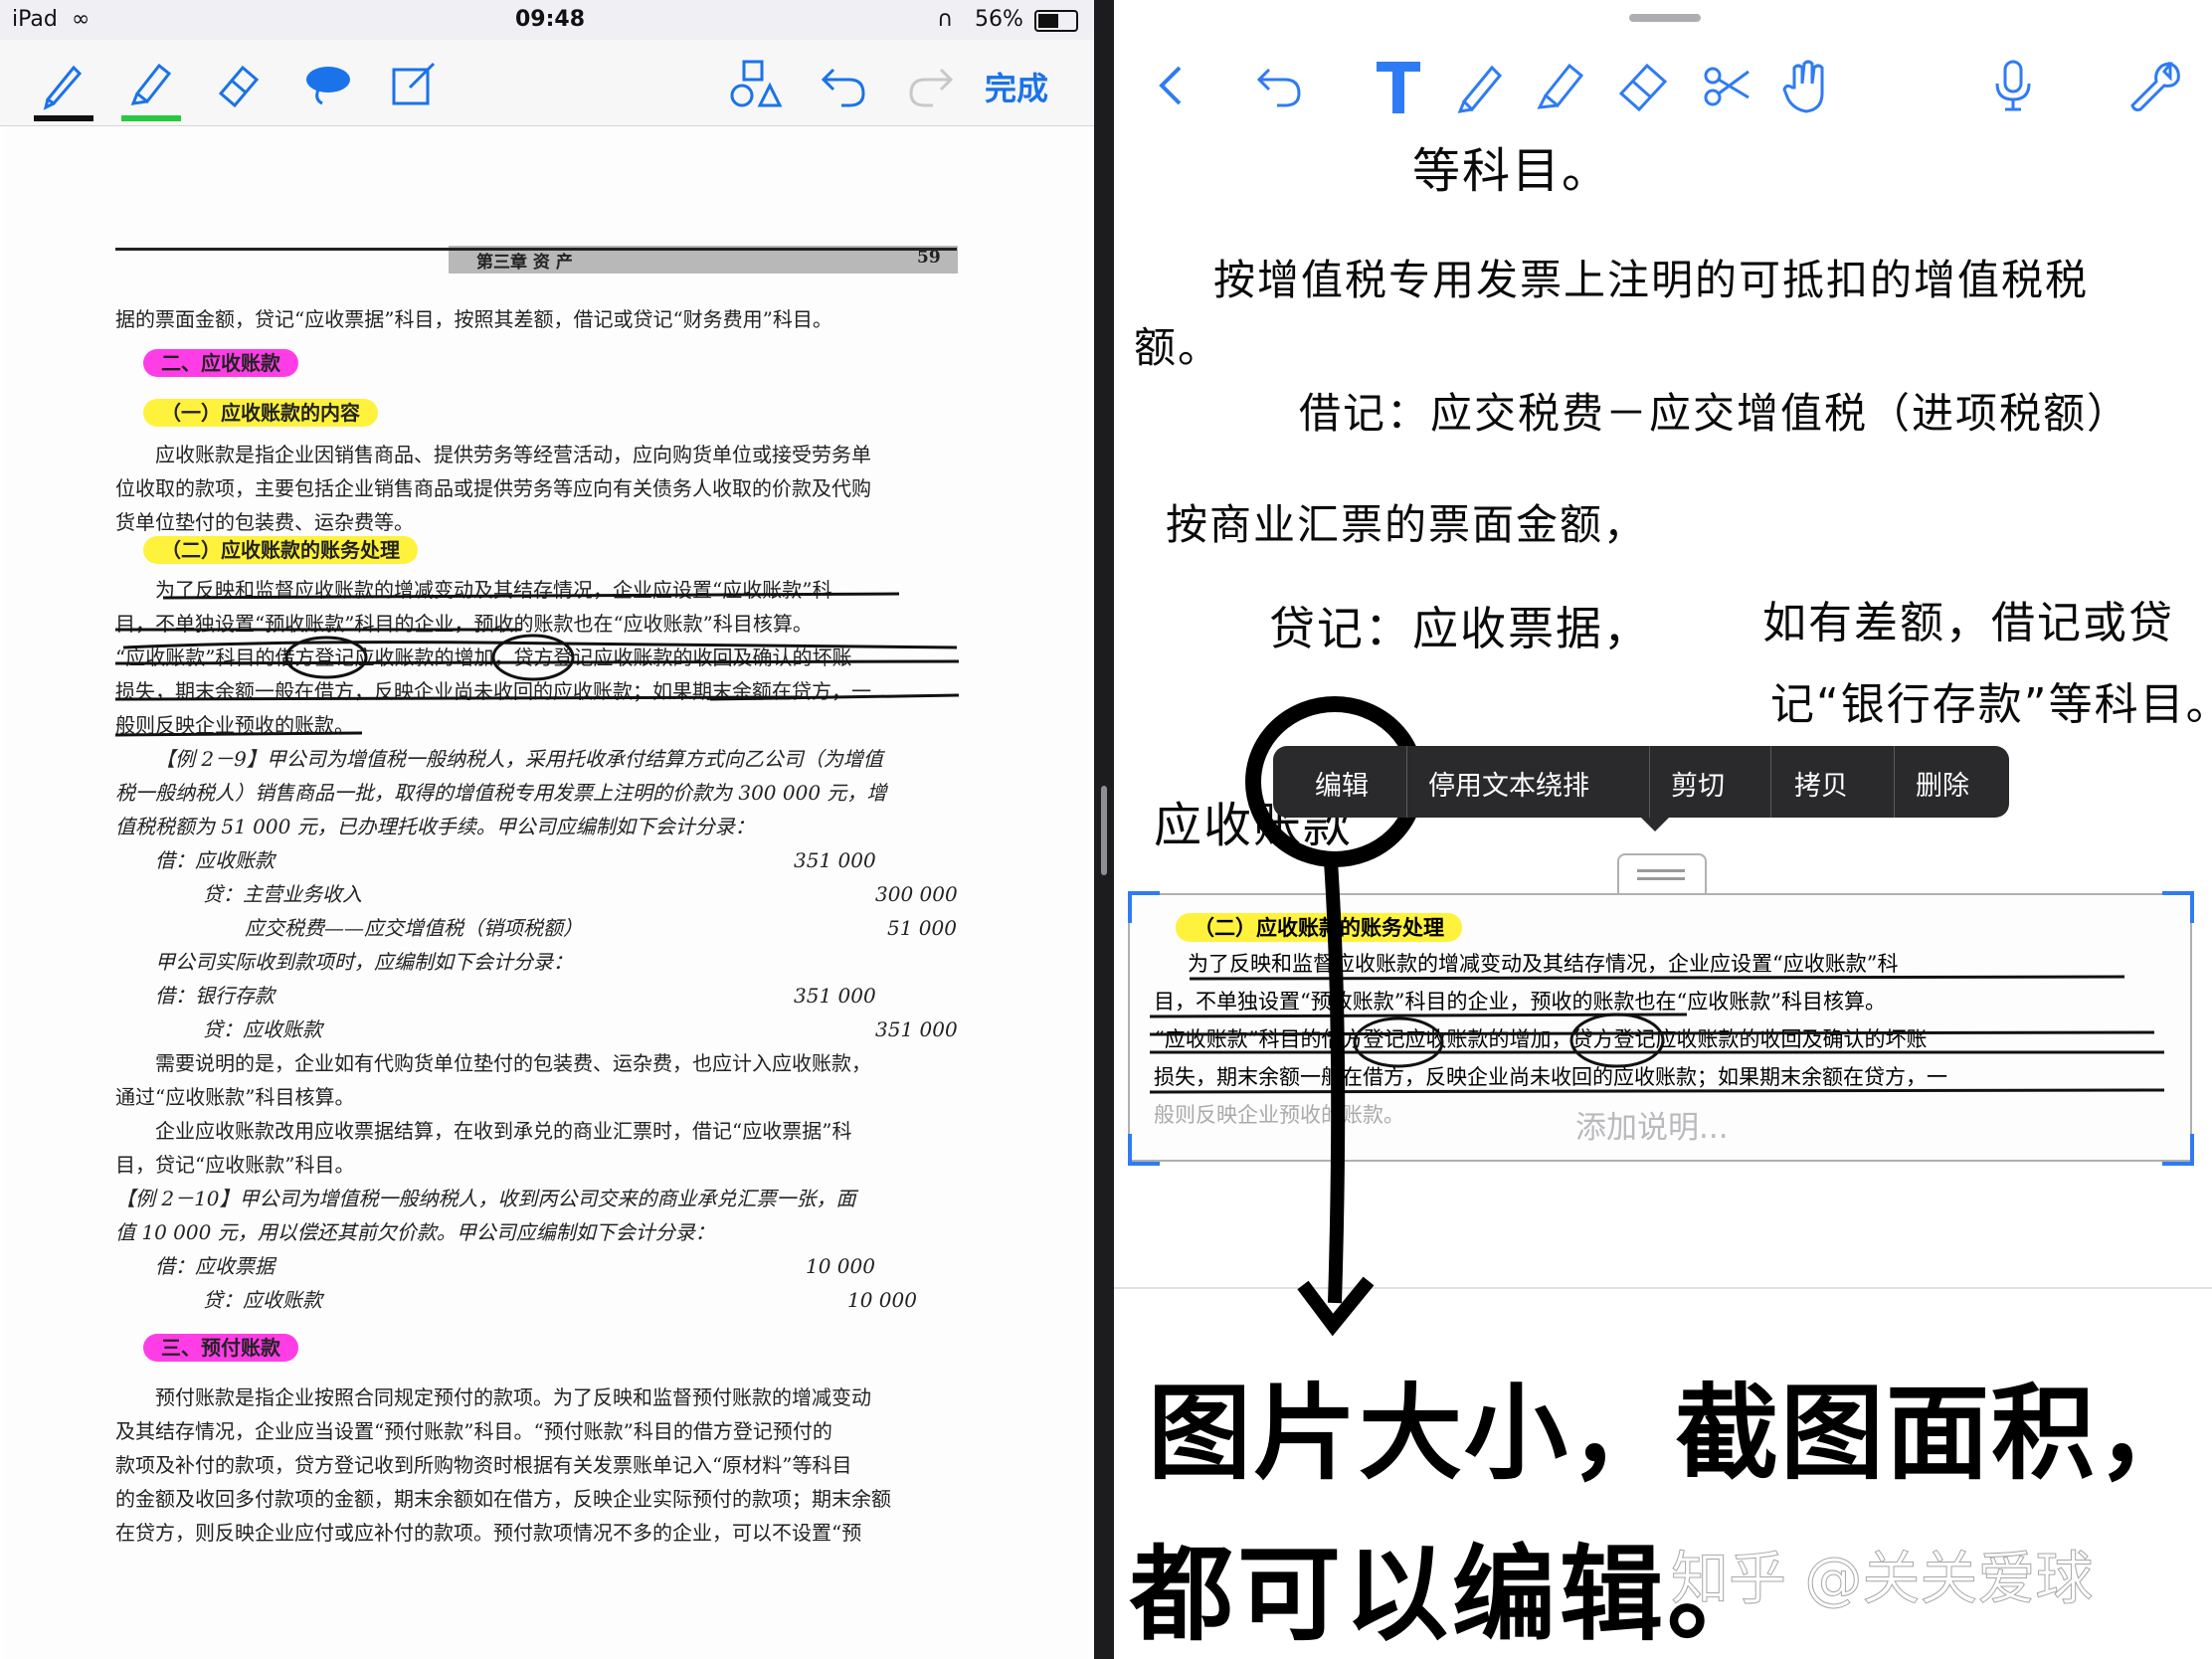  Describe the element at coordinates (513, 454) in the screenshot. I see `text-line: 应收账款是指企业因销售商品、提供劳务等经营活动，应向购货单位或接受劳务单` at that location.